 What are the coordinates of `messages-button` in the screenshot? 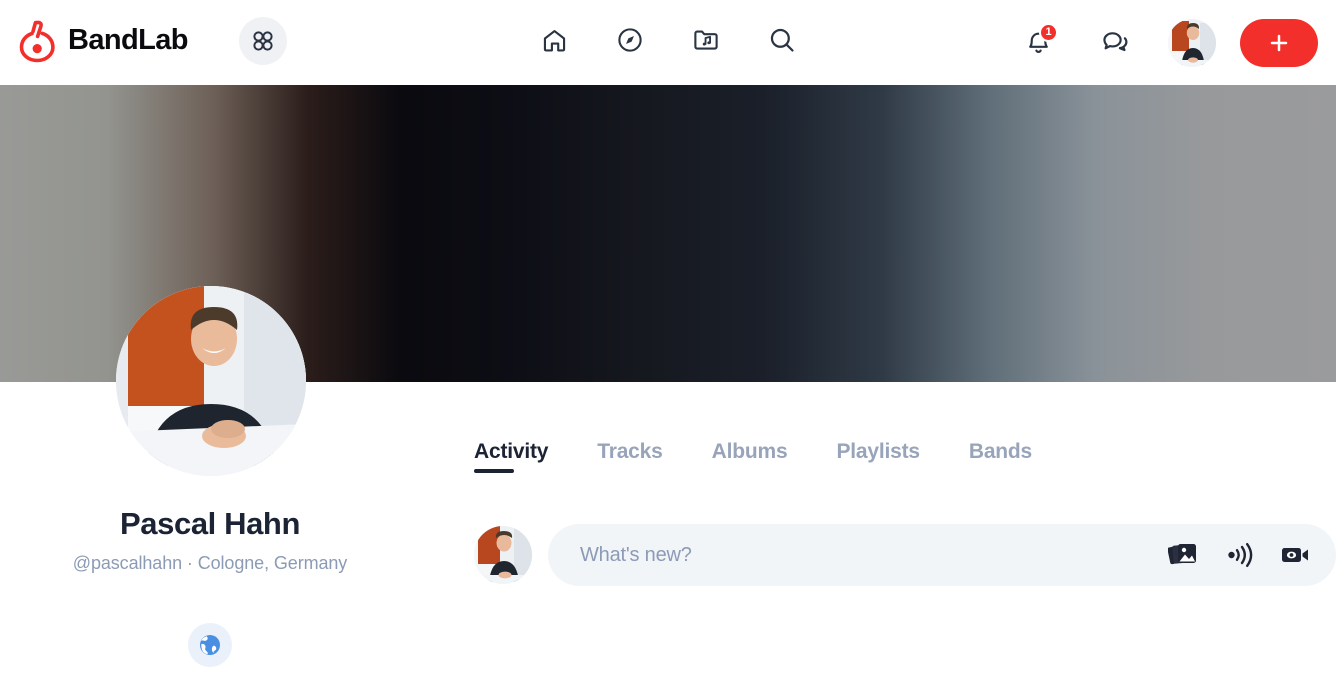 It's located at (1116, 43).